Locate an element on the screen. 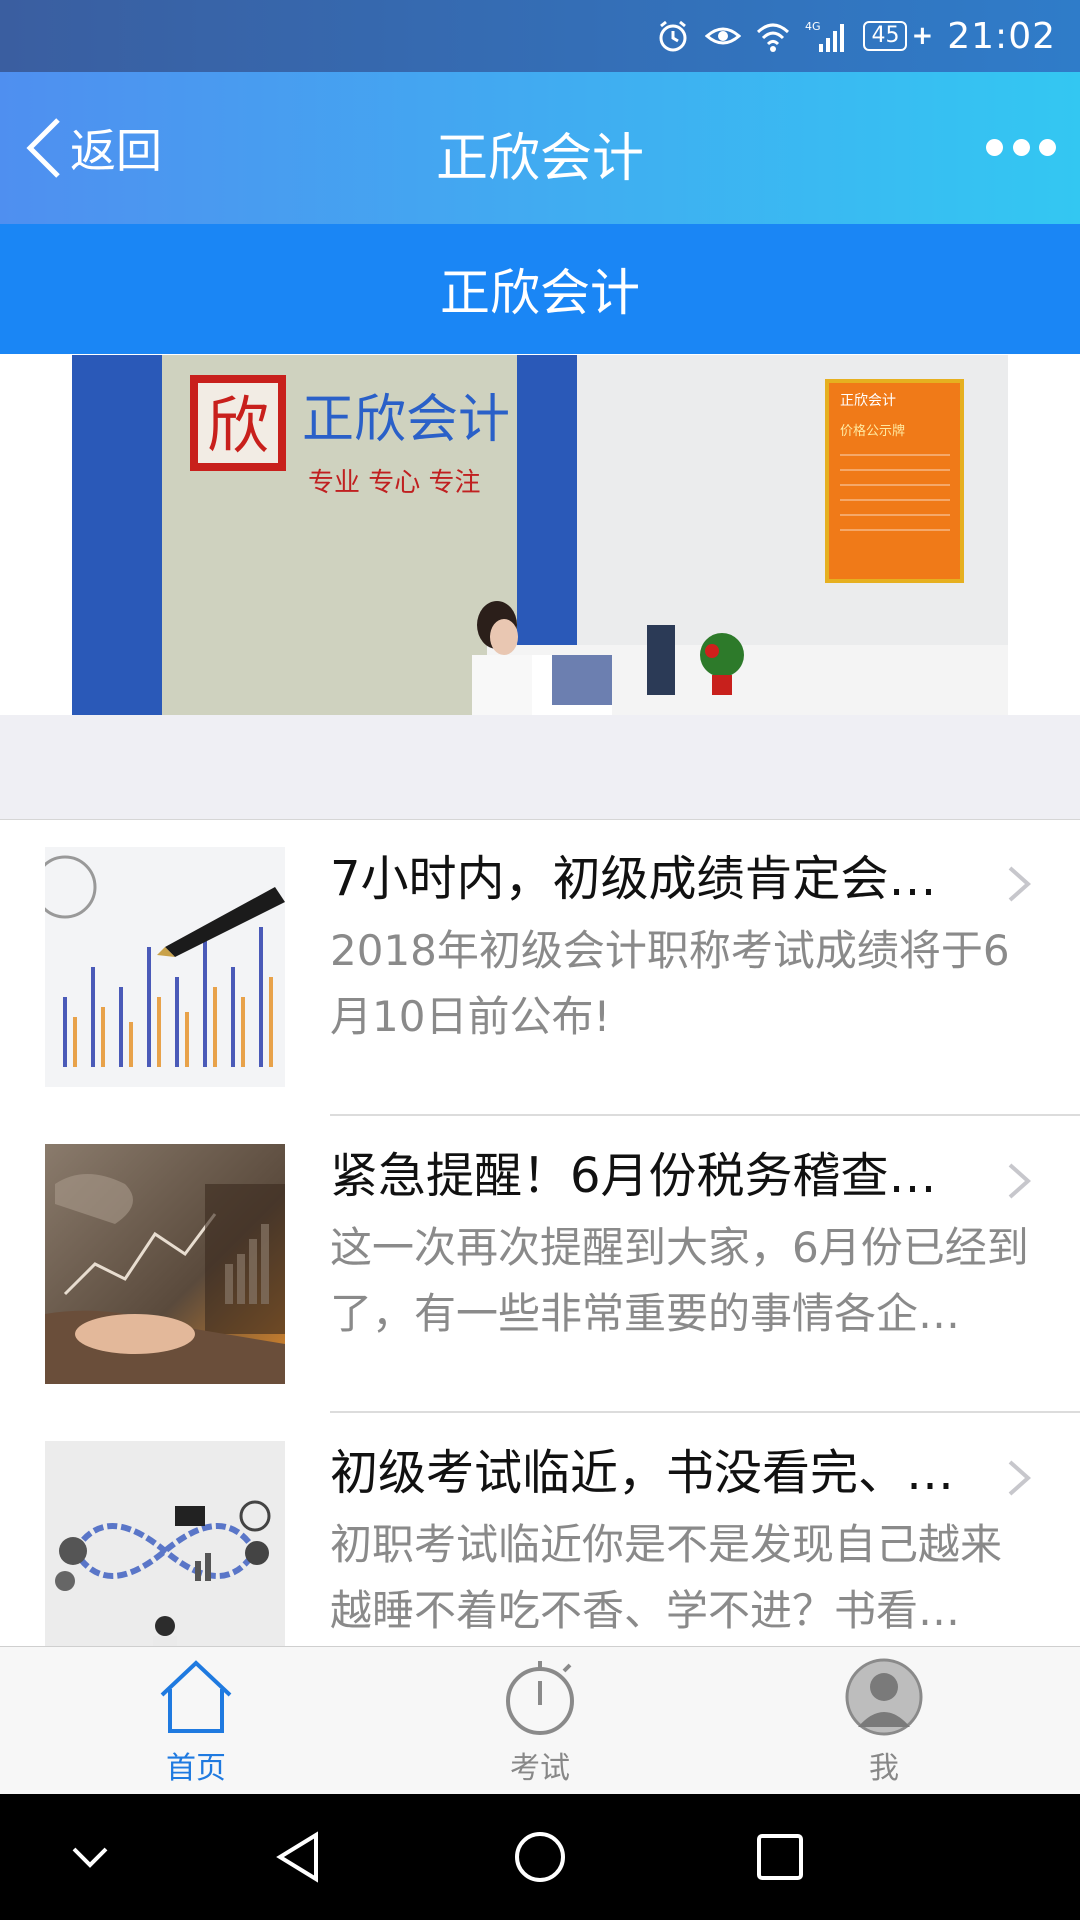  tab-exam: 考试 is located at coordinates (540, 1721).